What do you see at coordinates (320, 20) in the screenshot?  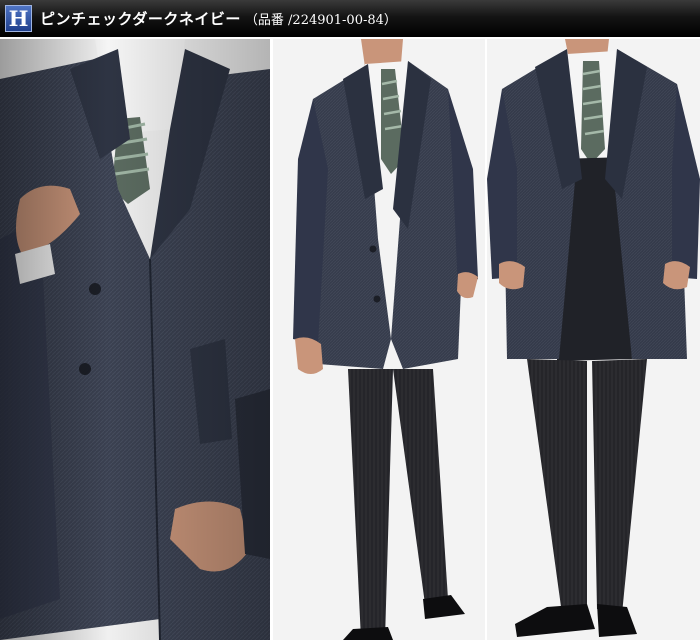 I see `product-item-number: （品番 /224901-00-84）` at bounding box center [320, 20].